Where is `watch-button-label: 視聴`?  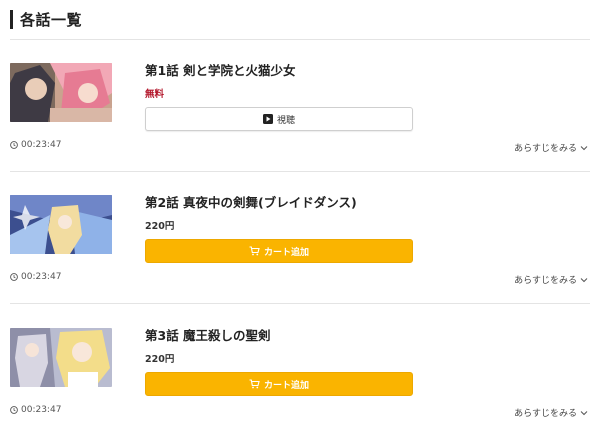 watch-button-label: 視聴 is located at coordinates (285, 120).